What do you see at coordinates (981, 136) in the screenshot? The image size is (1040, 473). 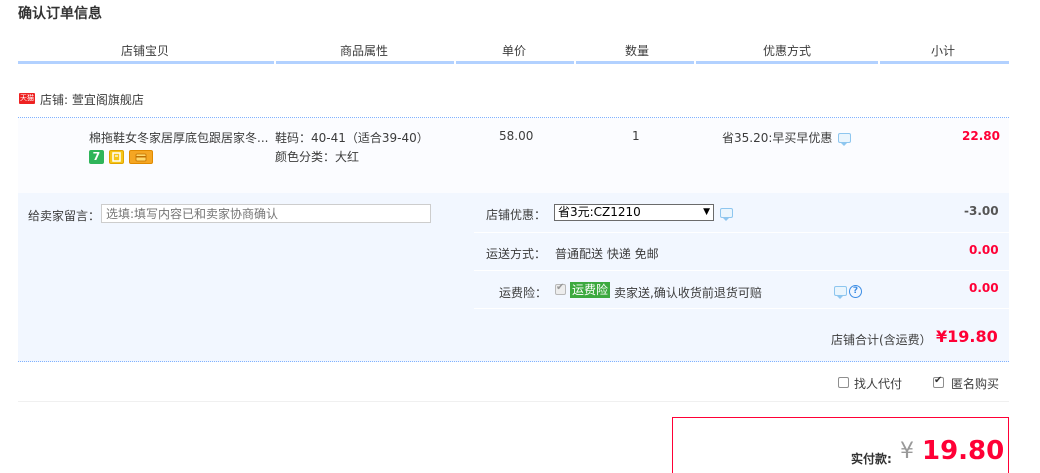 I see `item-subtotal: 22.80` at bounding box center [981, 136].